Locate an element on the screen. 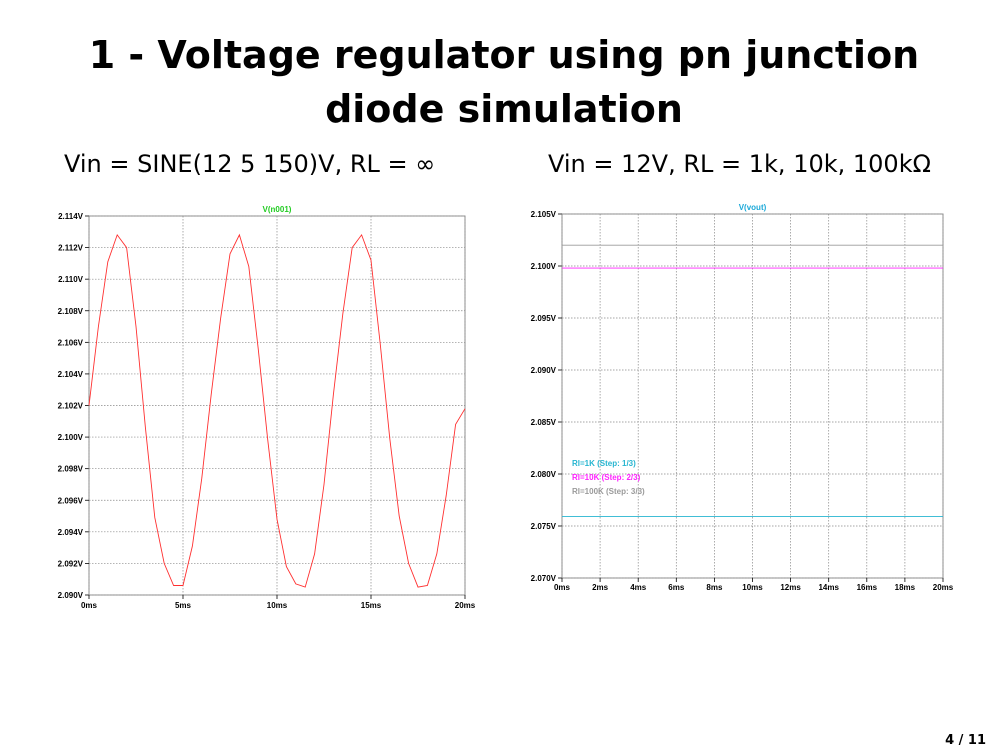  right-legend-entry: Rl=100K (Step: 3/3) is located at coordinates (608, 491).